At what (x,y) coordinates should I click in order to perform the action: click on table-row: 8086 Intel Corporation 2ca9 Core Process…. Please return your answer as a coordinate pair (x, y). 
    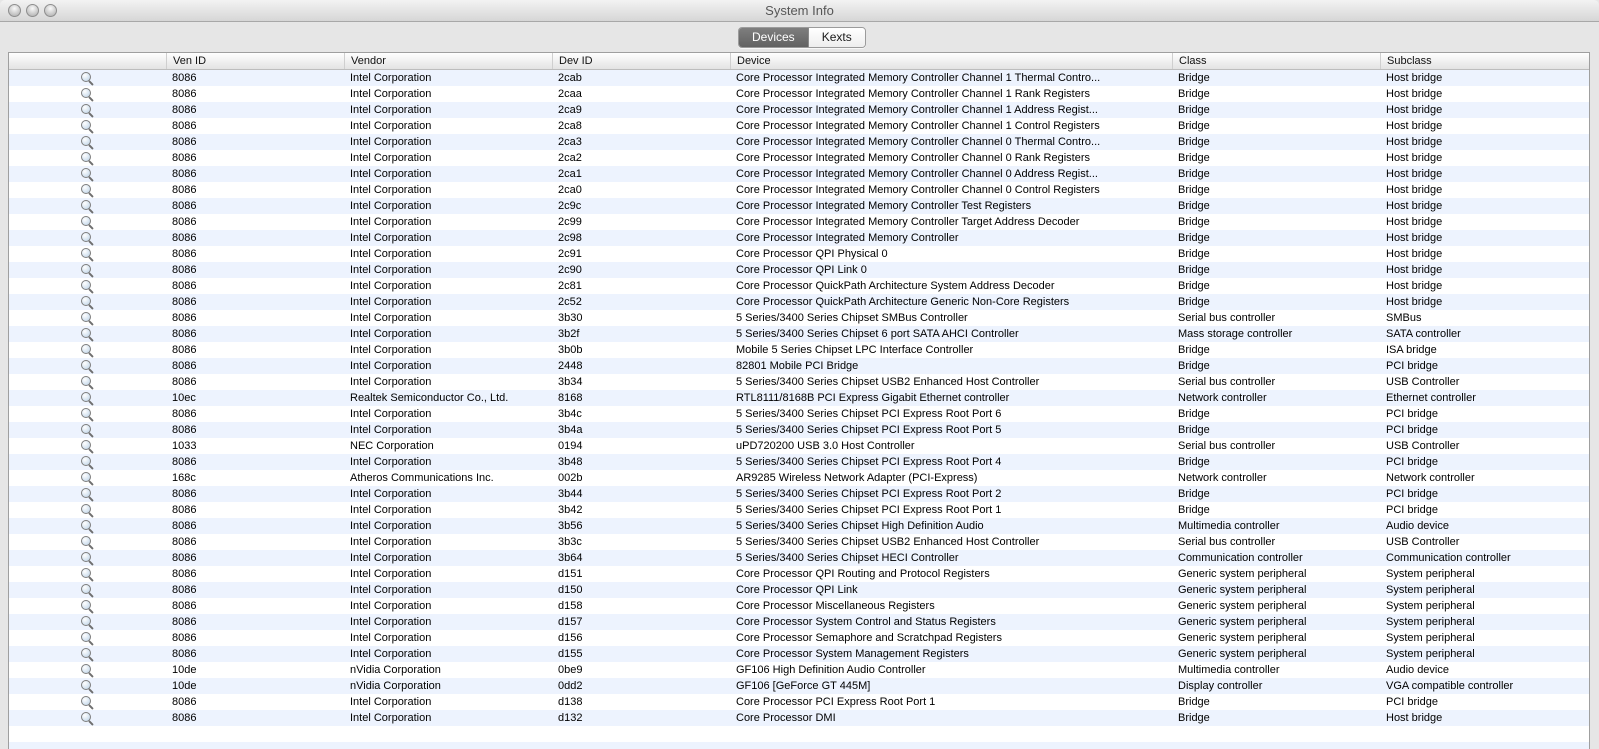
    Looking at the image, I should click on (799, 110).